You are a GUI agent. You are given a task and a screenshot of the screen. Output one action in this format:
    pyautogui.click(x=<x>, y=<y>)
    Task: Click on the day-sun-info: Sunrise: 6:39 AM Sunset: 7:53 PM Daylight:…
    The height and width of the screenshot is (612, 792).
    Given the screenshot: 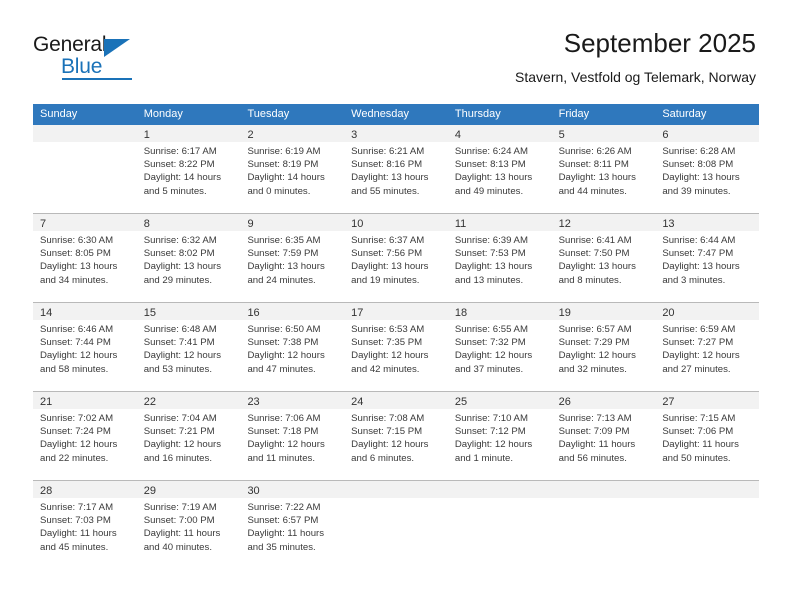 What is the action you would take?
    pyautogui.click(x=500, y=259)
    